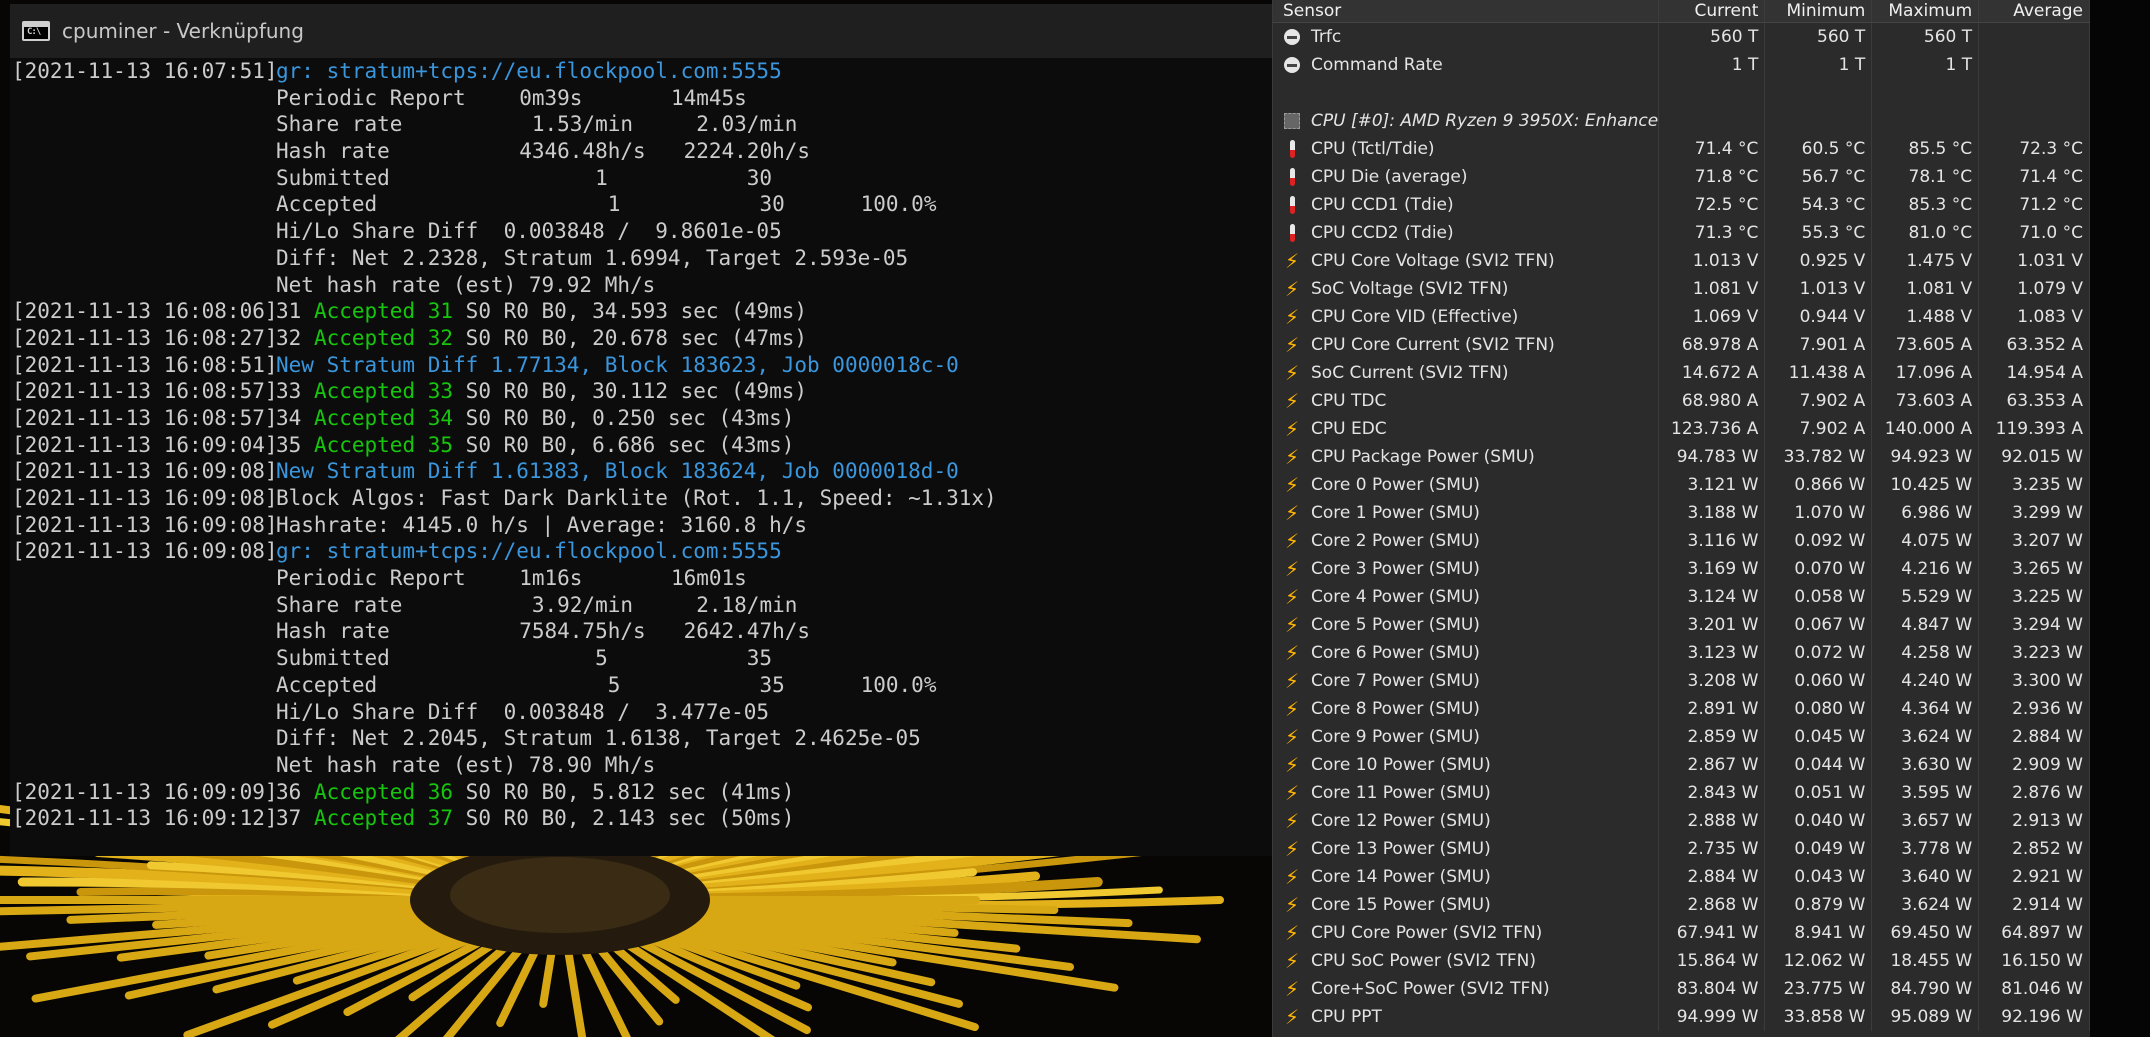  I want to click on value-maximum: 18.455 W, so click(1926, 961).